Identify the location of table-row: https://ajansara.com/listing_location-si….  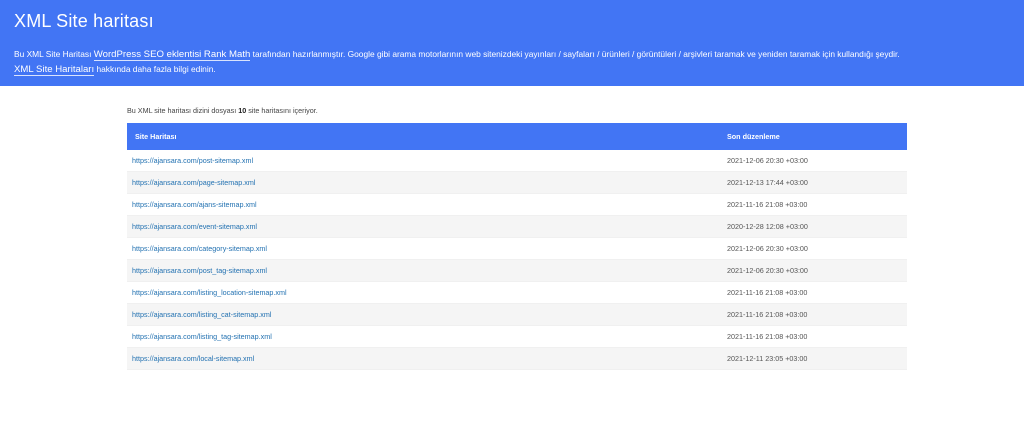
(517, 292).